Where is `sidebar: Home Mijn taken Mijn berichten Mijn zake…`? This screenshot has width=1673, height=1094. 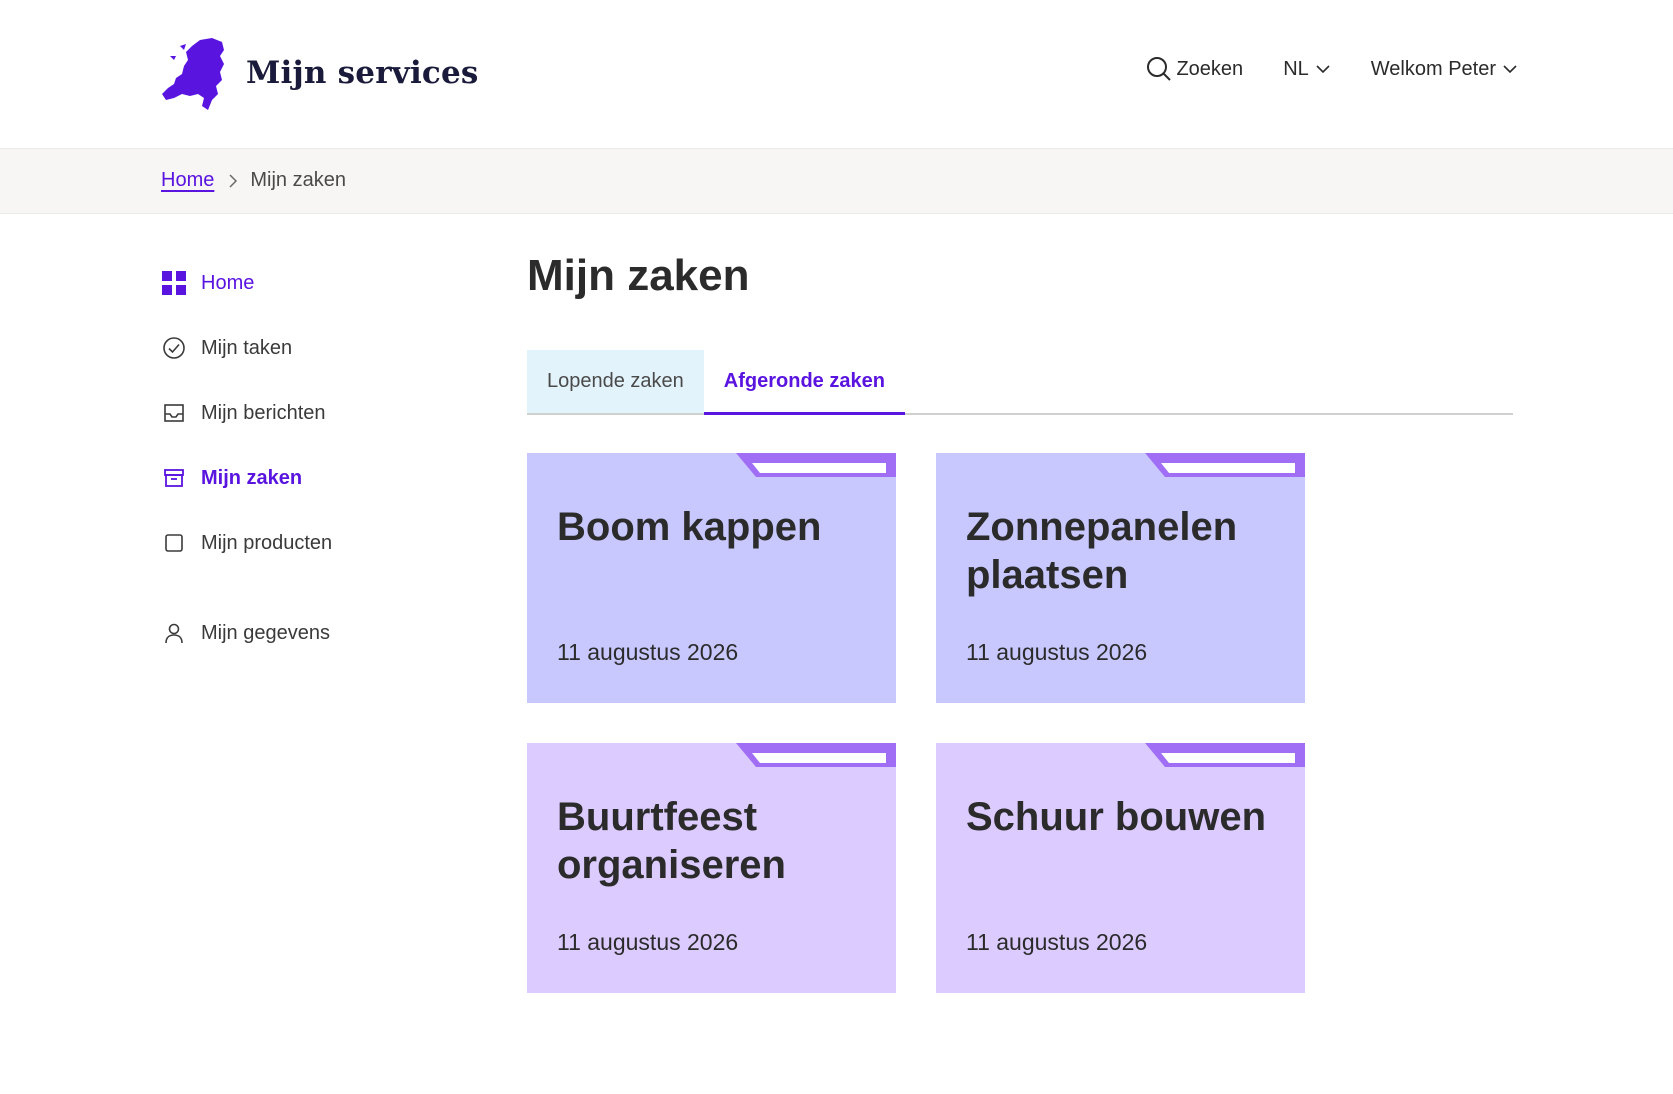 sidebar: Home Mijn taken Mijn berichten Mijn zake… is located at coordinates (321, 475).